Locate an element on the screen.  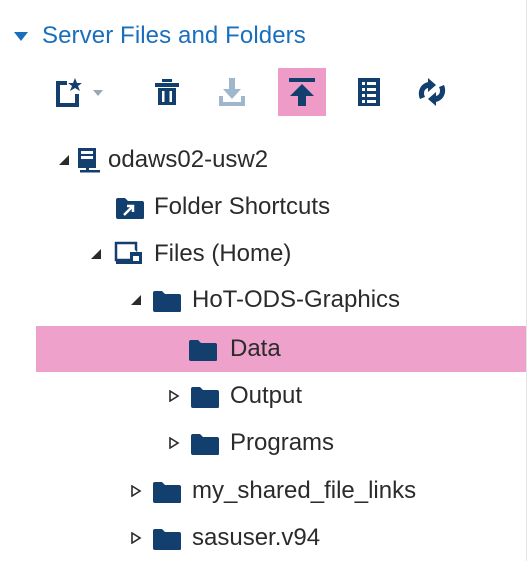
section-header-server-files: Server Files and Folders is located at coordinates (159, 36).